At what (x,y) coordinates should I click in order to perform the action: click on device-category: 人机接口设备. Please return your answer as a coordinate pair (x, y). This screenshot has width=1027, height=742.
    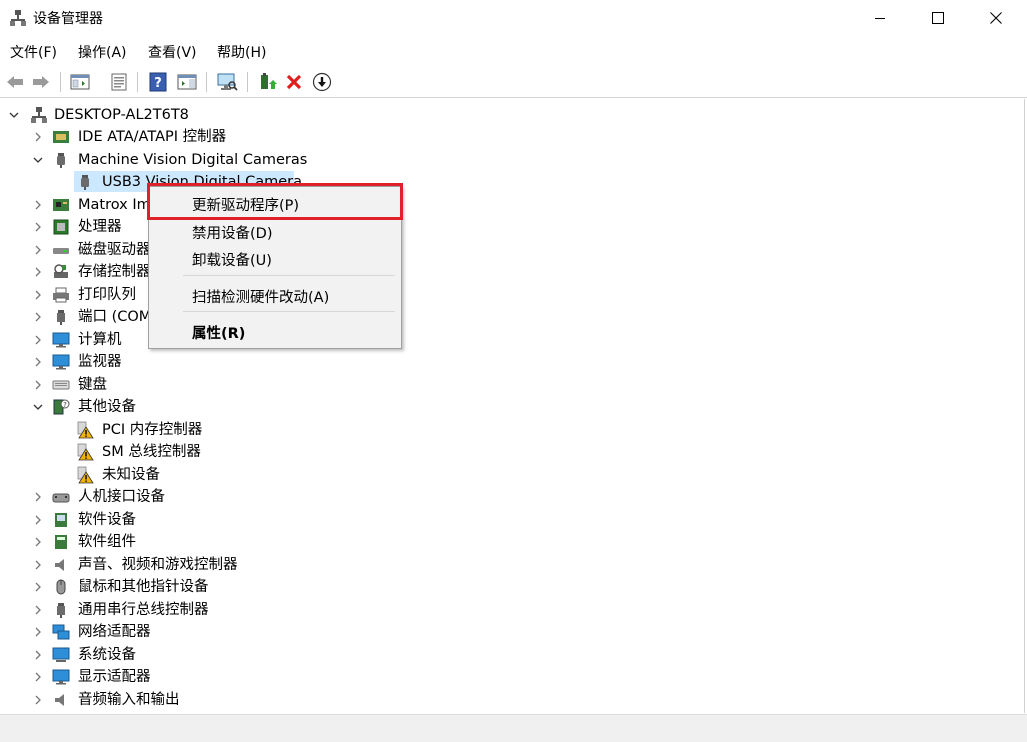
    Looking at the image, I should click on (160, 497).